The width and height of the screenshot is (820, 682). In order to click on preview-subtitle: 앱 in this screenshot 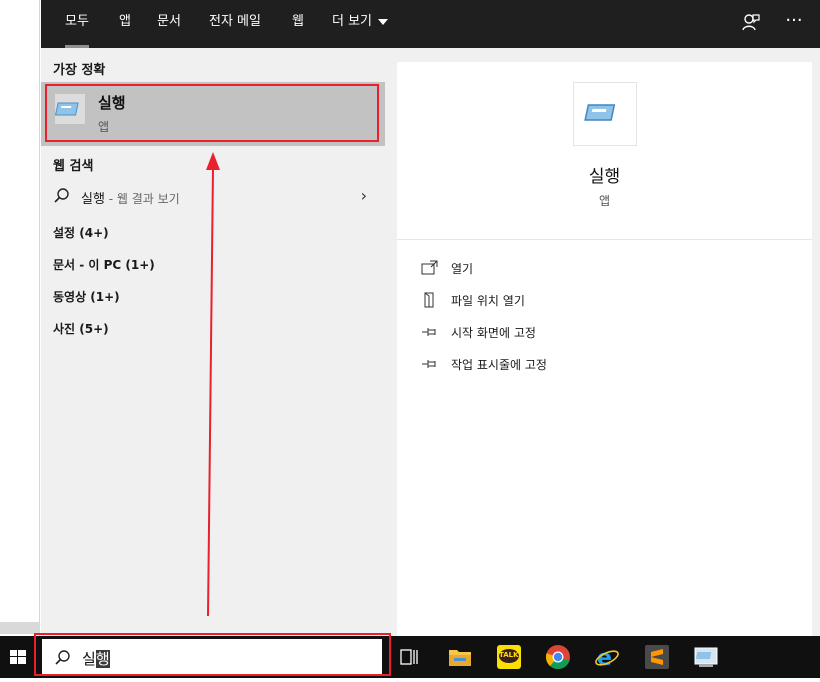, I will do `click(604, 201)`.